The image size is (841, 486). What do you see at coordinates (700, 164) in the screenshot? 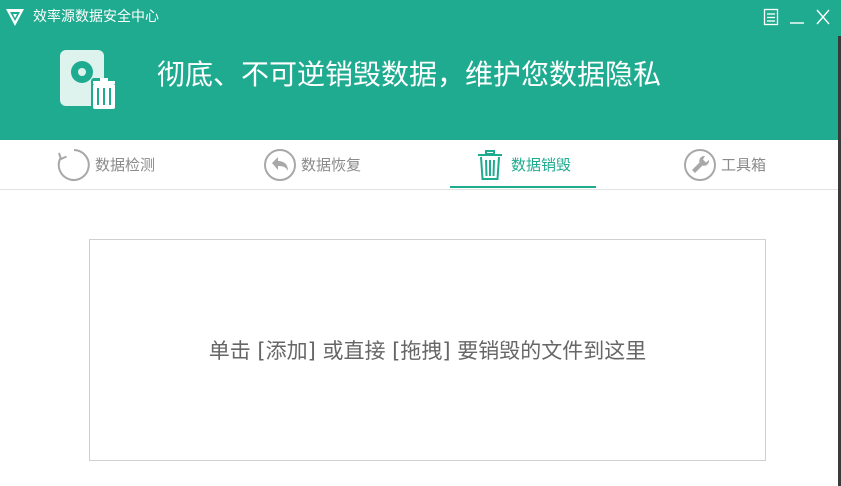
I see `wrench-icon` at bounding box center [700, 164].